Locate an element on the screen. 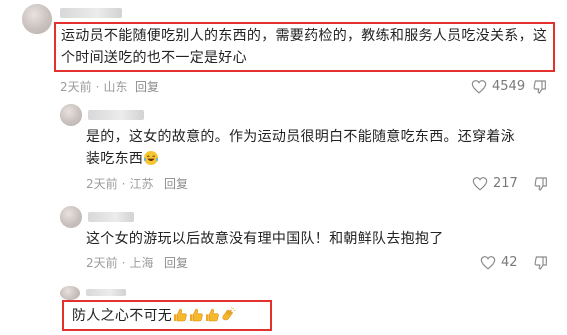 The image size is (567, 335). clapping-hands-emoji is located at coordinates (229, 314).